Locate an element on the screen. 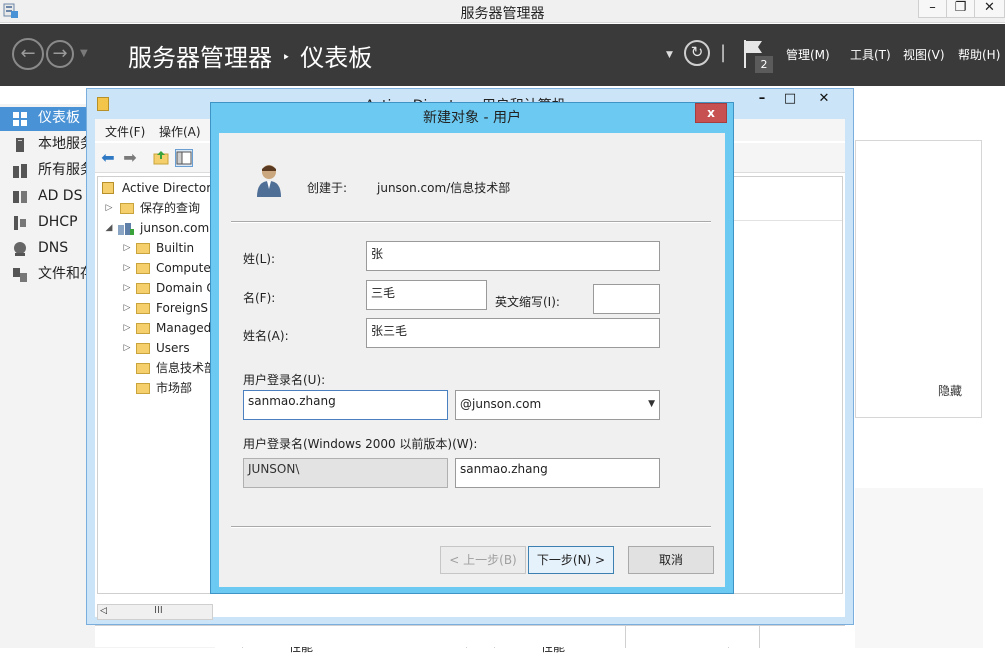 This screenshot has height=655, width=1005. upn-suffix-value: @junson.com is located at coordinates (501, 404).